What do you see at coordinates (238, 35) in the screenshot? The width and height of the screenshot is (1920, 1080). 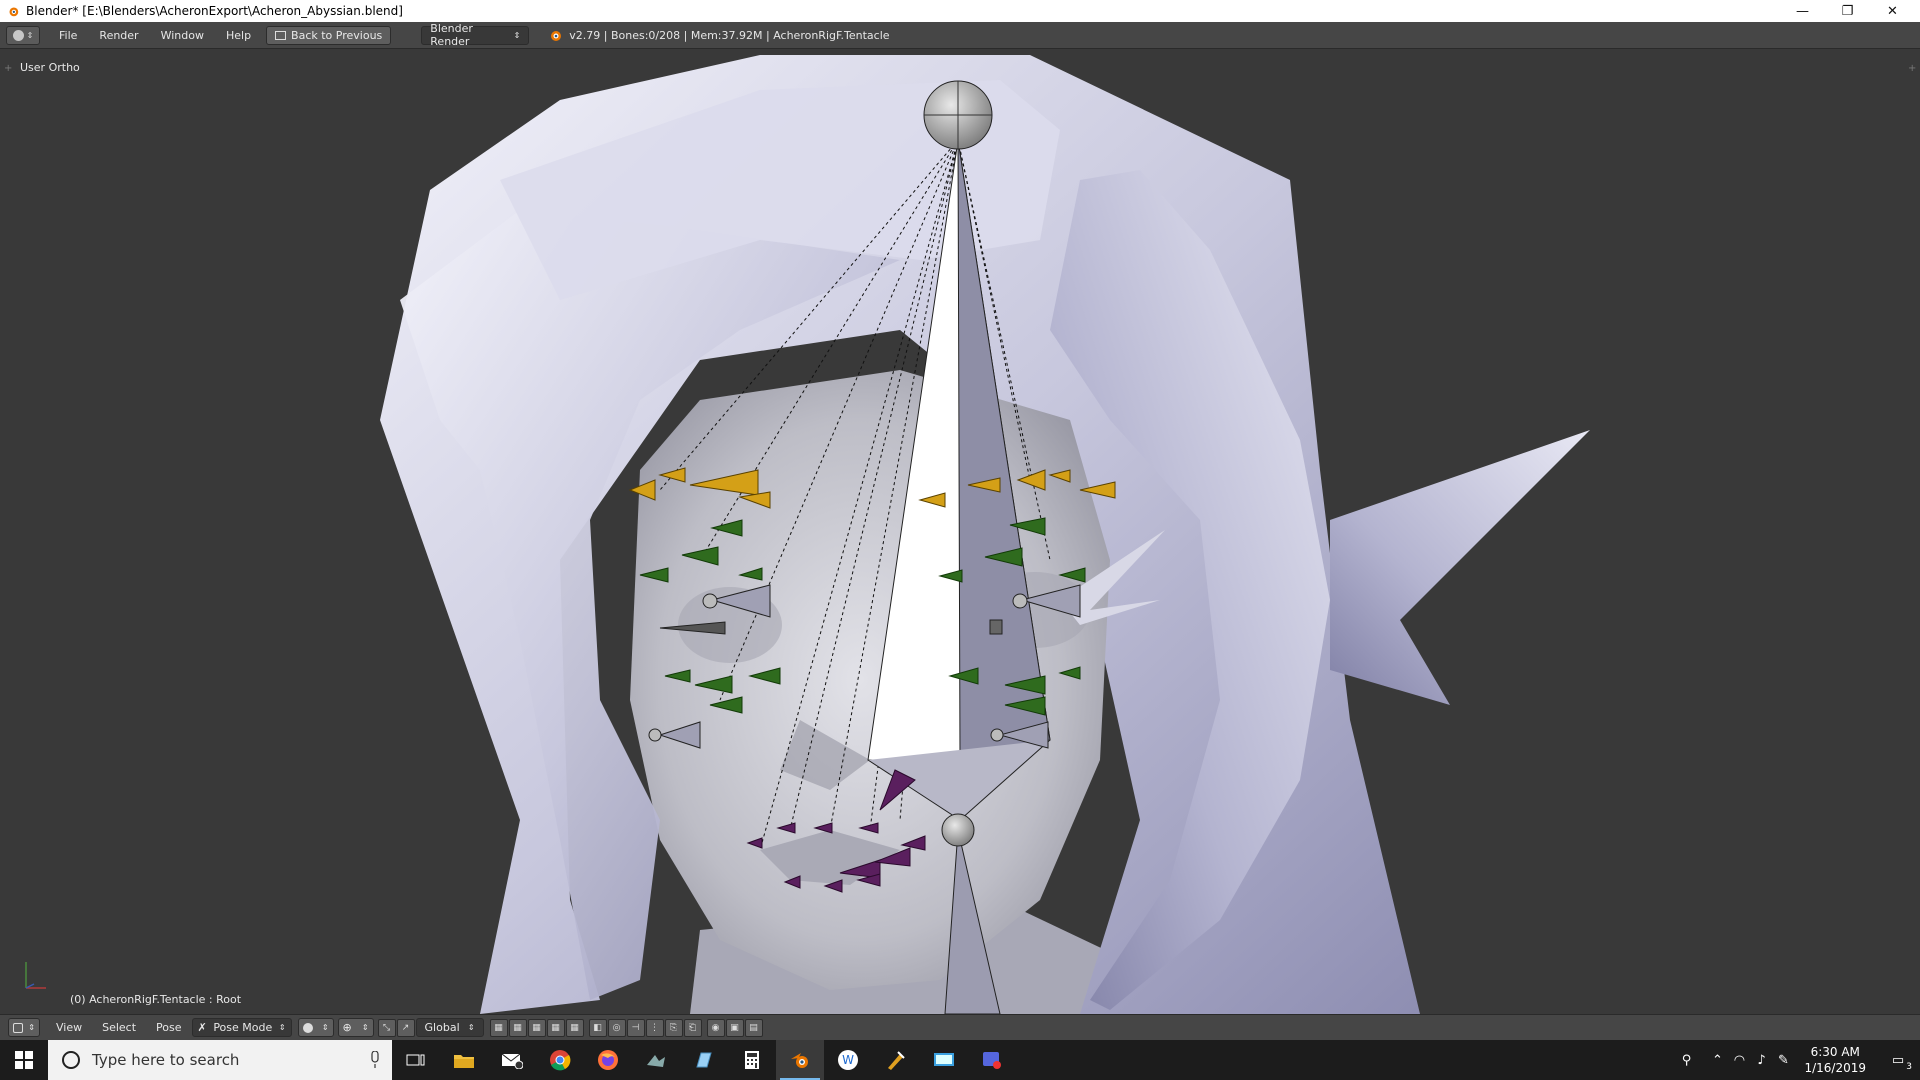 I see `menu-help: Help` at bounding box center [238, 35].